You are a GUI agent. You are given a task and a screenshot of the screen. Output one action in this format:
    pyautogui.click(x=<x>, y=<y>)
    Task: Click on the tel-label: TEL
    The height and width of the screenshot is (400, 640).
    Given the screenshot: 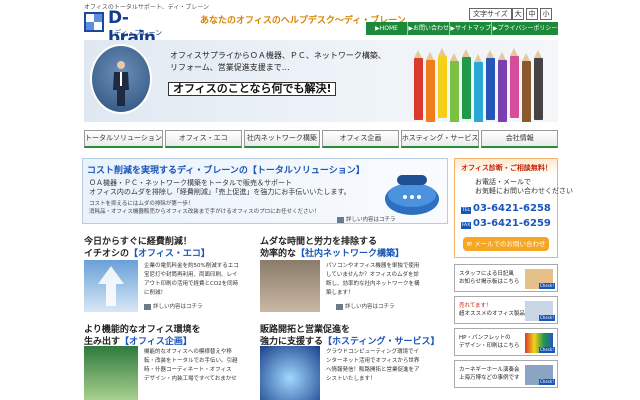 What is the action you would take?
    pyautogui.click(x=466, y=210)
    